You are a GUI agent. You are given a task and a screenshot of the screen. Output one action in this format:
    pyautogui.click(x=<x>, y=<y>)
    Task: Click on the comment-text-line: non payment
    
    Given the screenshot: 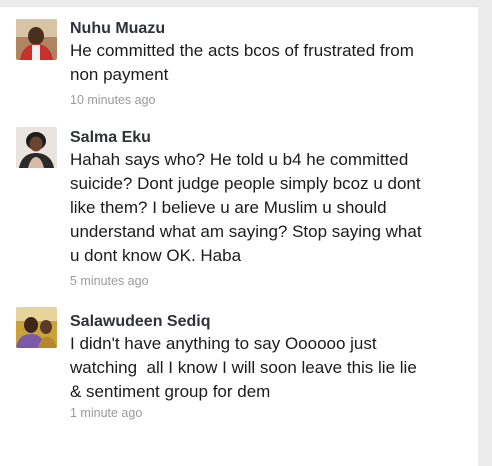 What is the action you would take?
    pyautogui.click(x=119, y=74)
    